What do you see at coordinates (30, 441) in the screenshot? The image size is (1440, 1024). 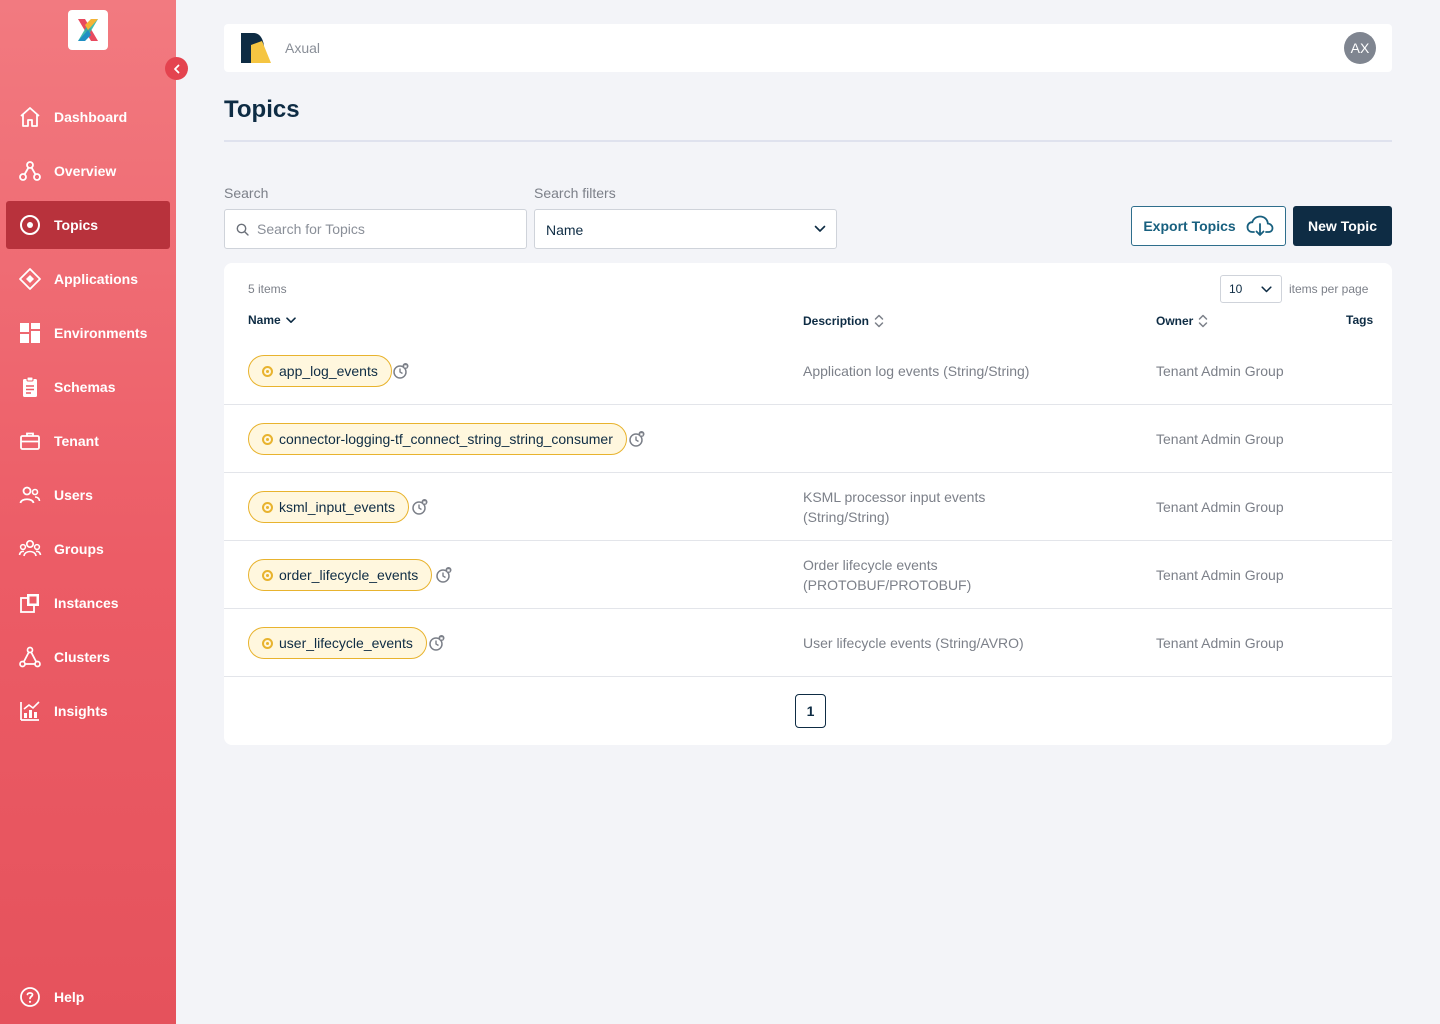 I see `tenant-icon` at bounding box center [30, 441].